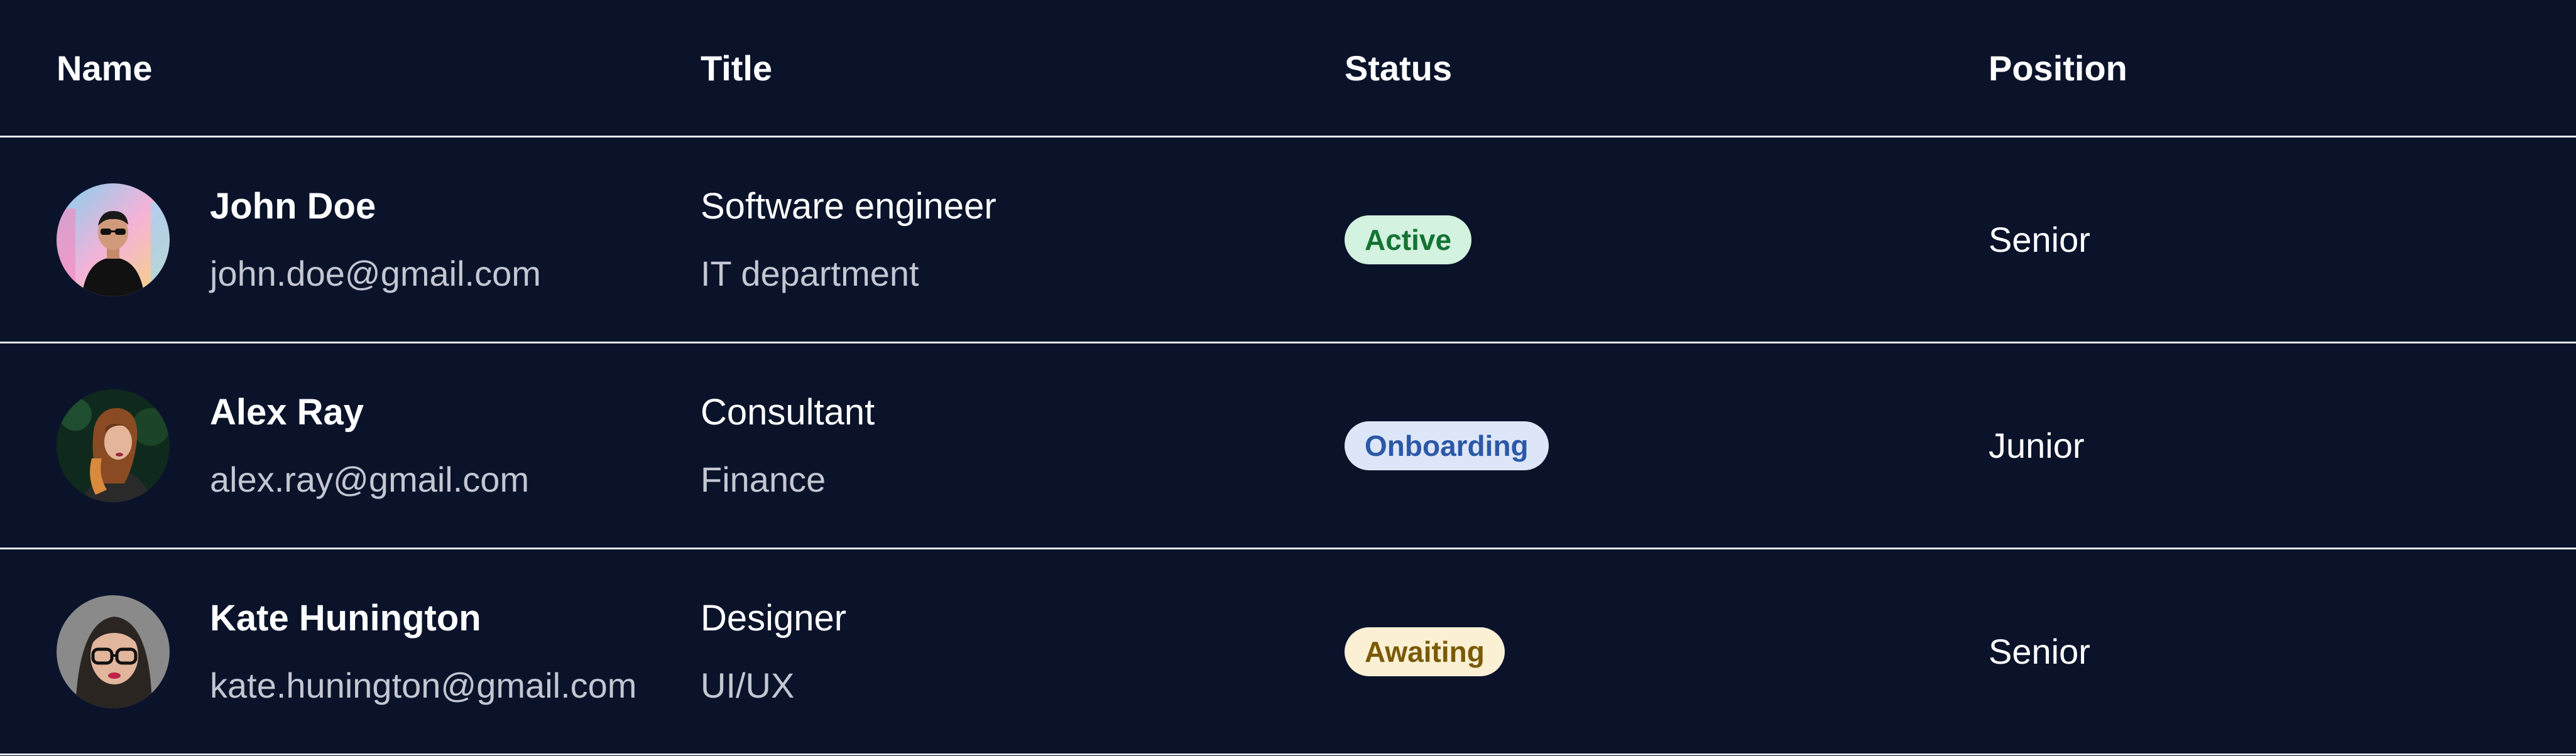 This screenshot has height=756, width=2576. Describe the element at coordinates (375, 273) in the screenshot. I see `user-email: john.doe@gmail.com` at that location.